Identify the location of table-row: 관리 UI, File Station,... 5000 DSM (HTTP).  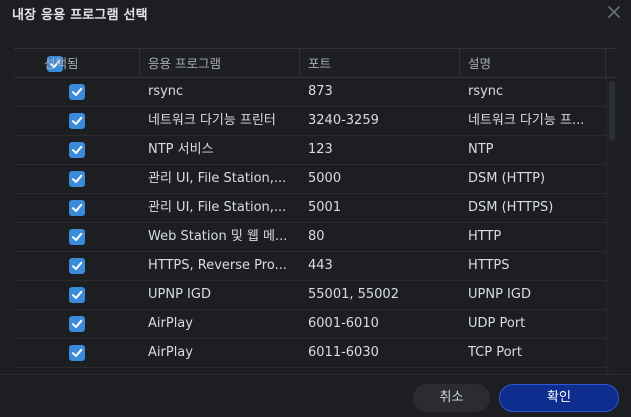
(315, 179).